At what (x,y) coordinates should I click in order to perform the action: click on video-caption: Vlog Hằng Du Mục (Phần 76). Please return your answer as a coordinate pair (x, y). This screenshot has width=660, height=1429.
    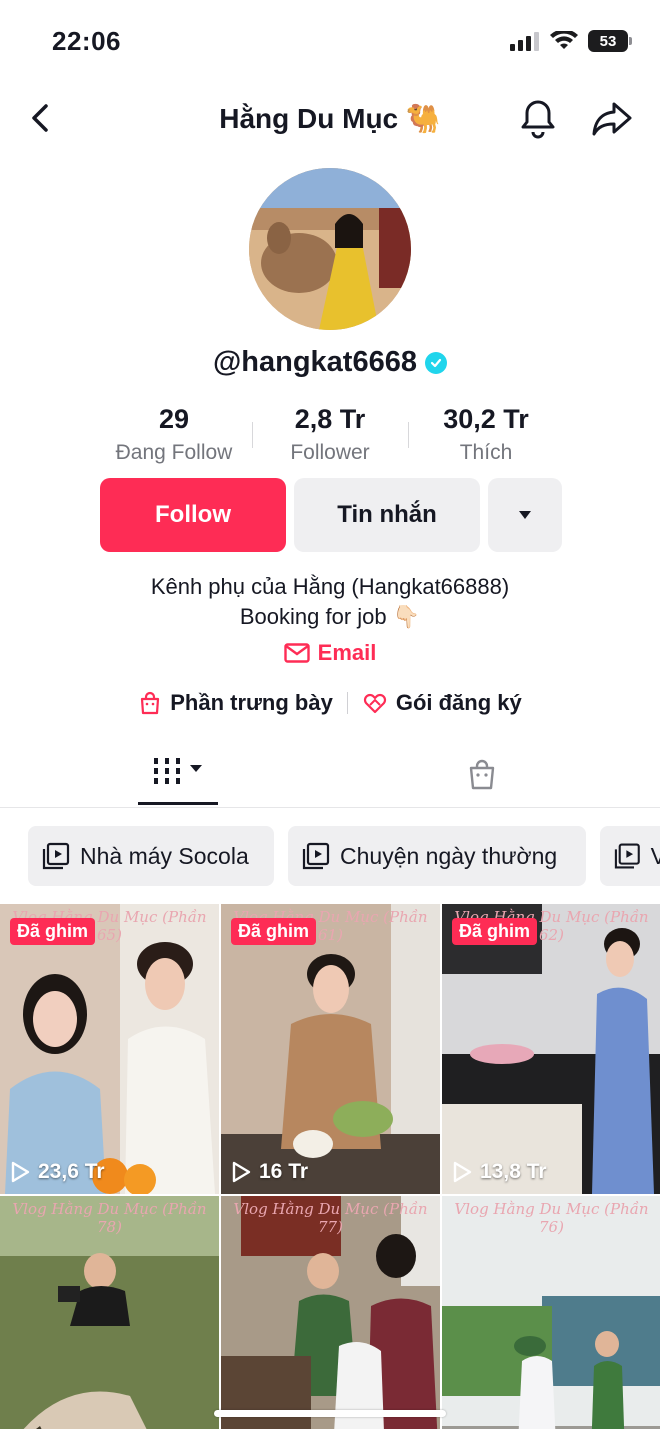
    Looking at the image, I should click on (551, 1218).